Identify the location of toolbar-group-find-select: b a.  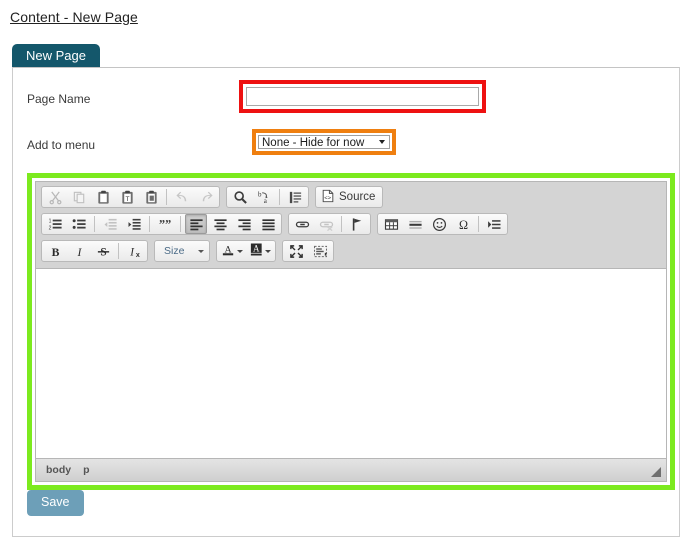
(267, 197).